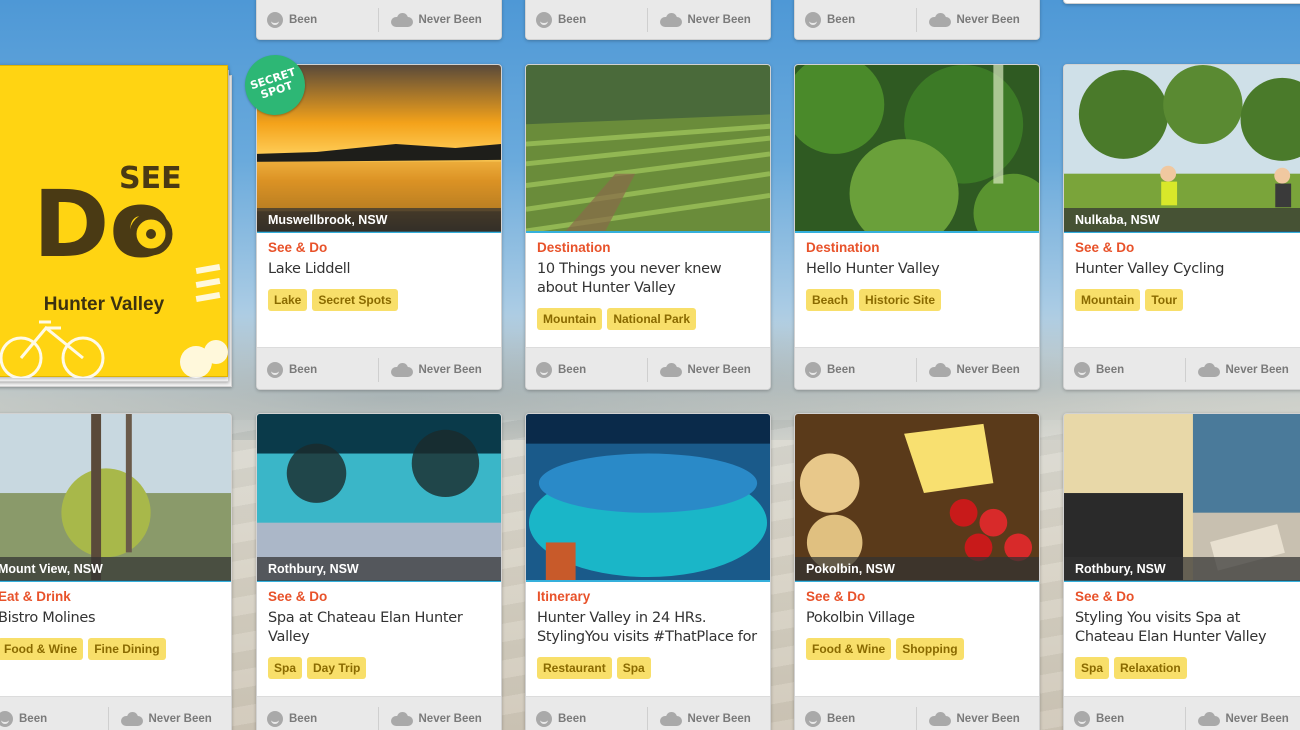  I want to click on card-title: Pokolbin Village, so click(919, 618).